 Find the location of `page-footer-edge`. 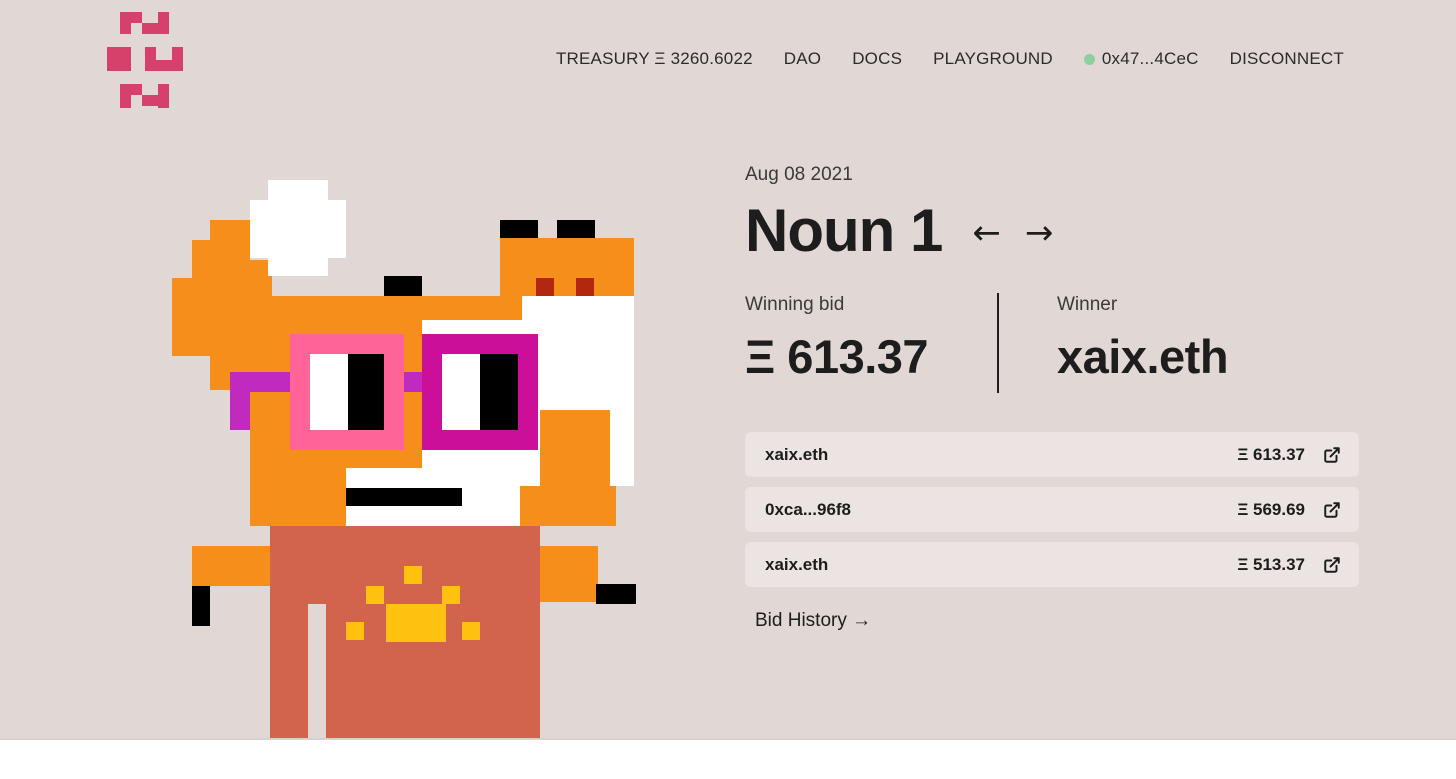

page-footer-edge is located at coordinates (728, 758).